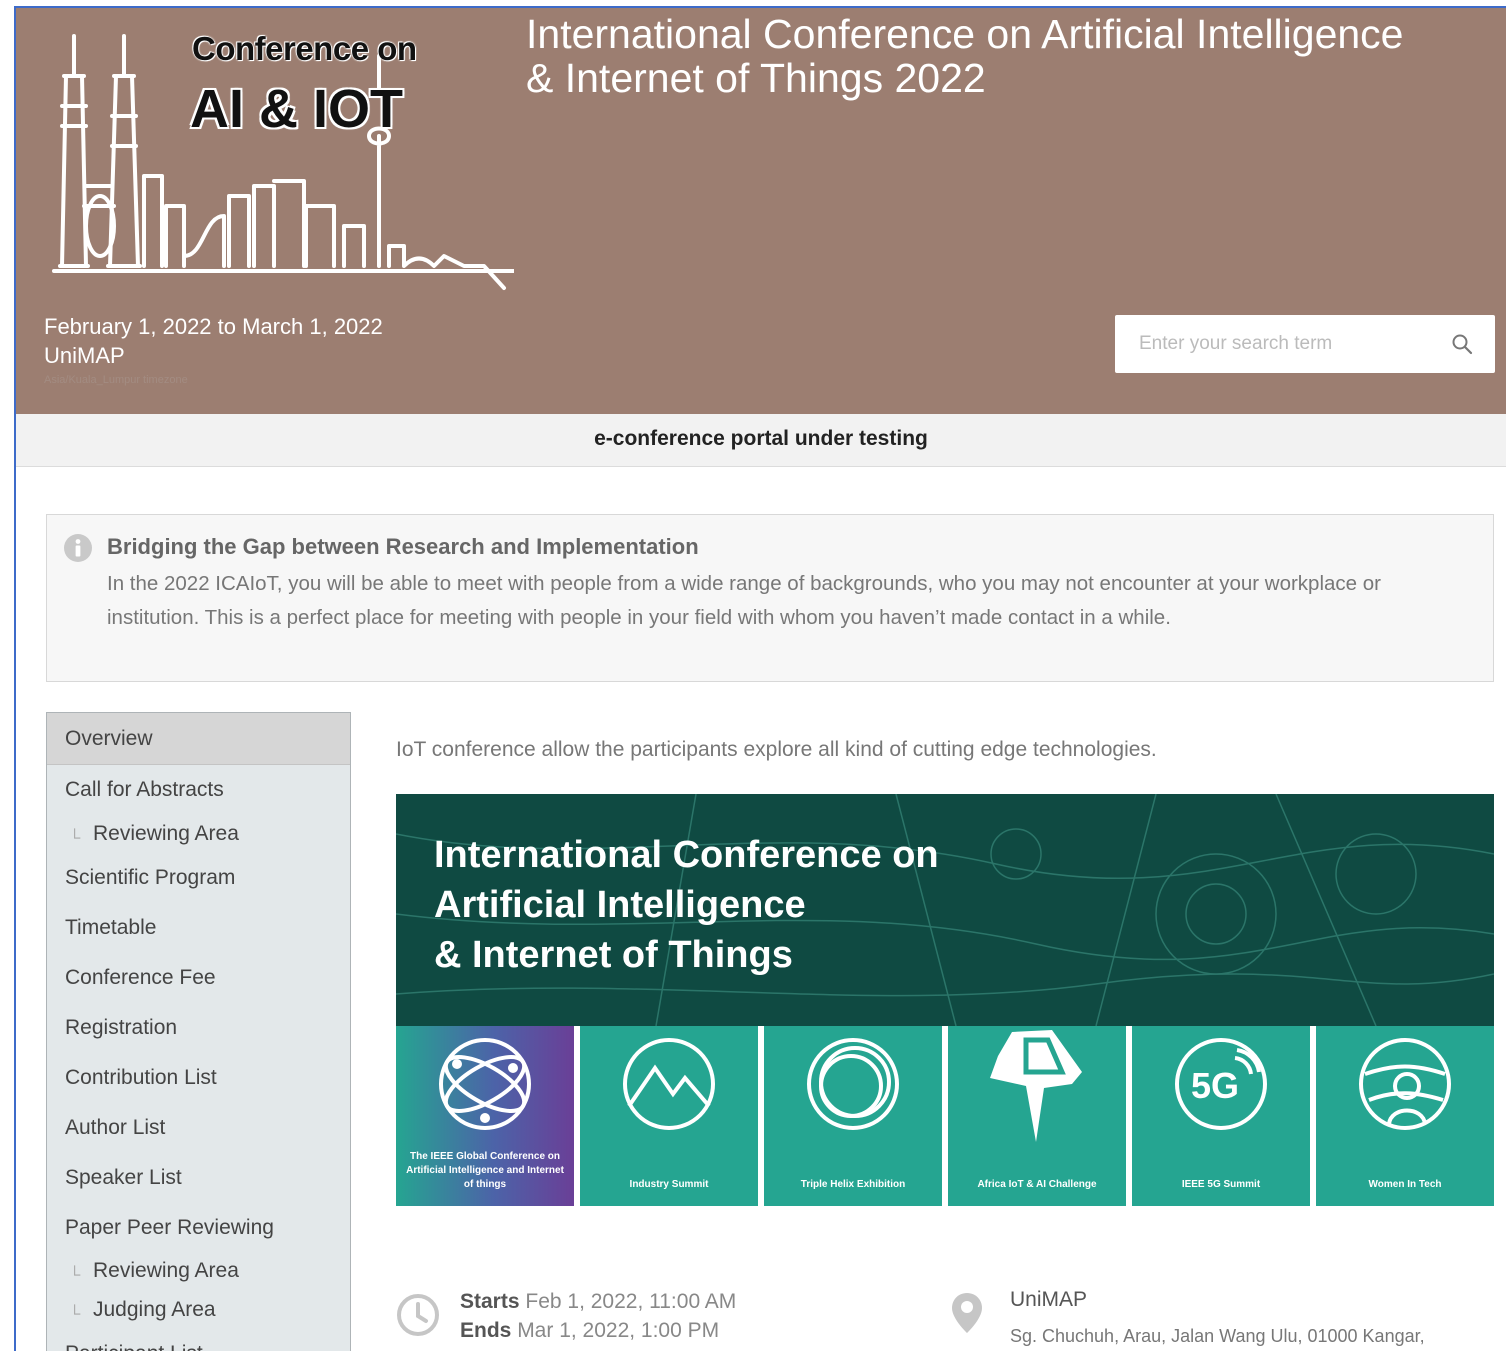 The image size is (1506, 1351). I want to click on conference-timezone: Asia/Kuala_Lumpur timezone, so click(116, 380).